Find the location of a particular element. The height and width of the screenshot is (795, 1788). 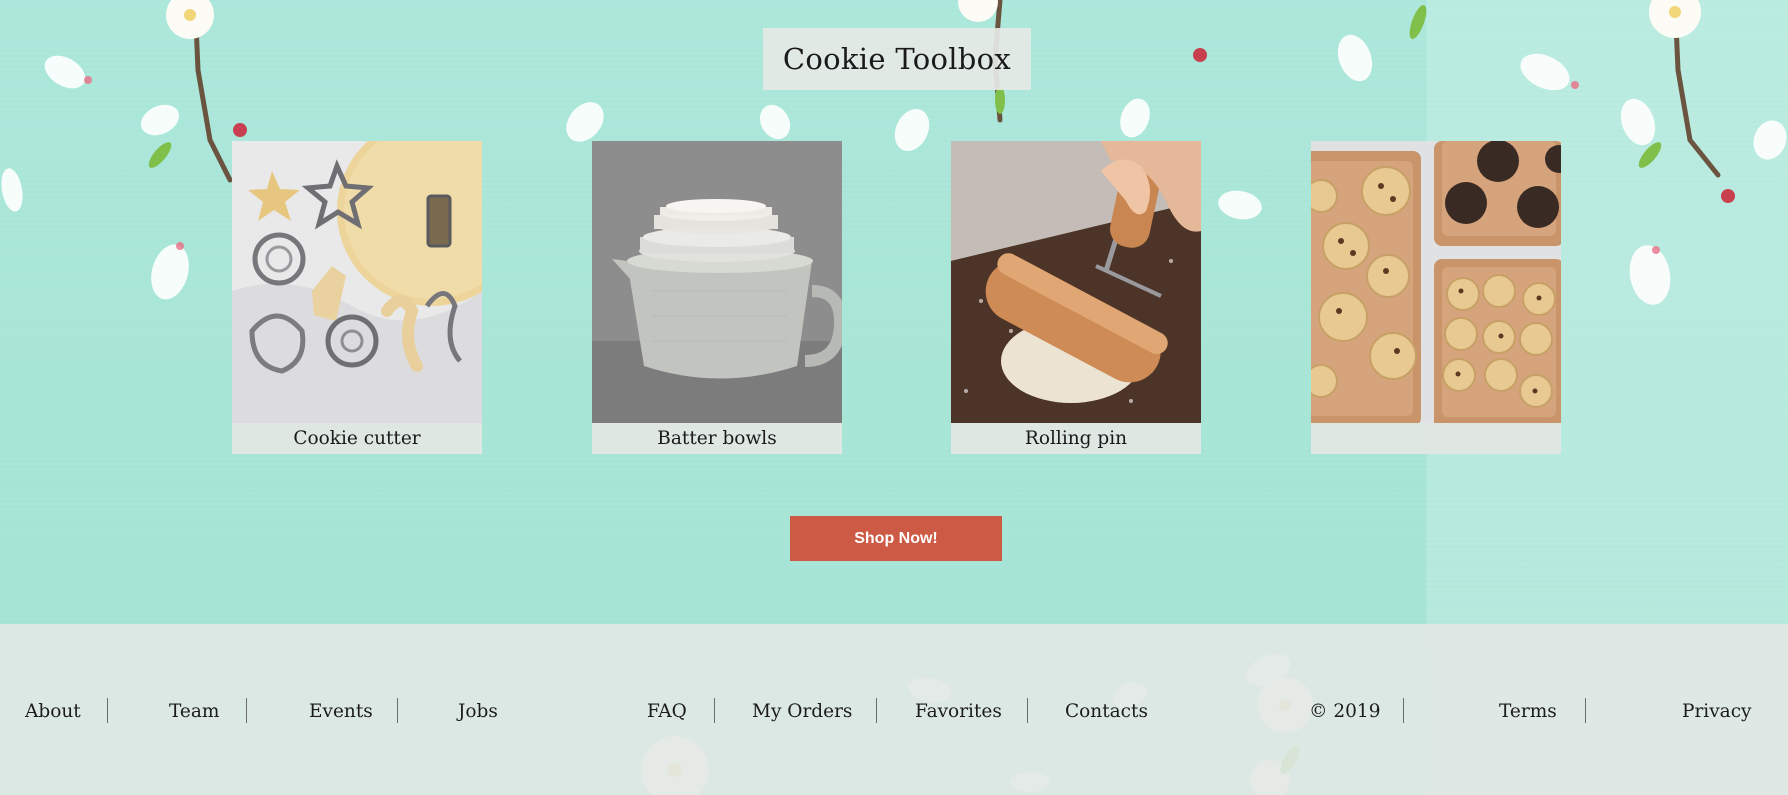

footer-link-contacts: Contacts is located at coordinates (1106, 712).